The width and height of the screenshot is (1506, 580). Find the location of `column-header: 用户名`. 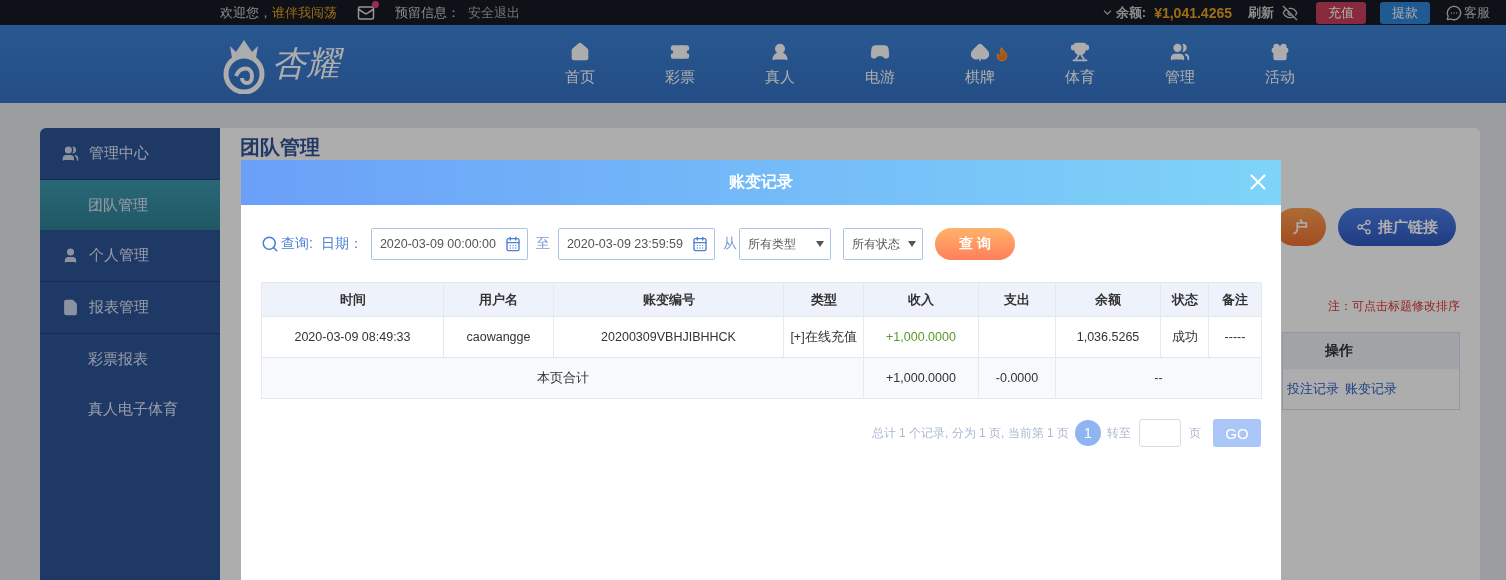

column-header: 用户名 is located at coordinates (498, 299).